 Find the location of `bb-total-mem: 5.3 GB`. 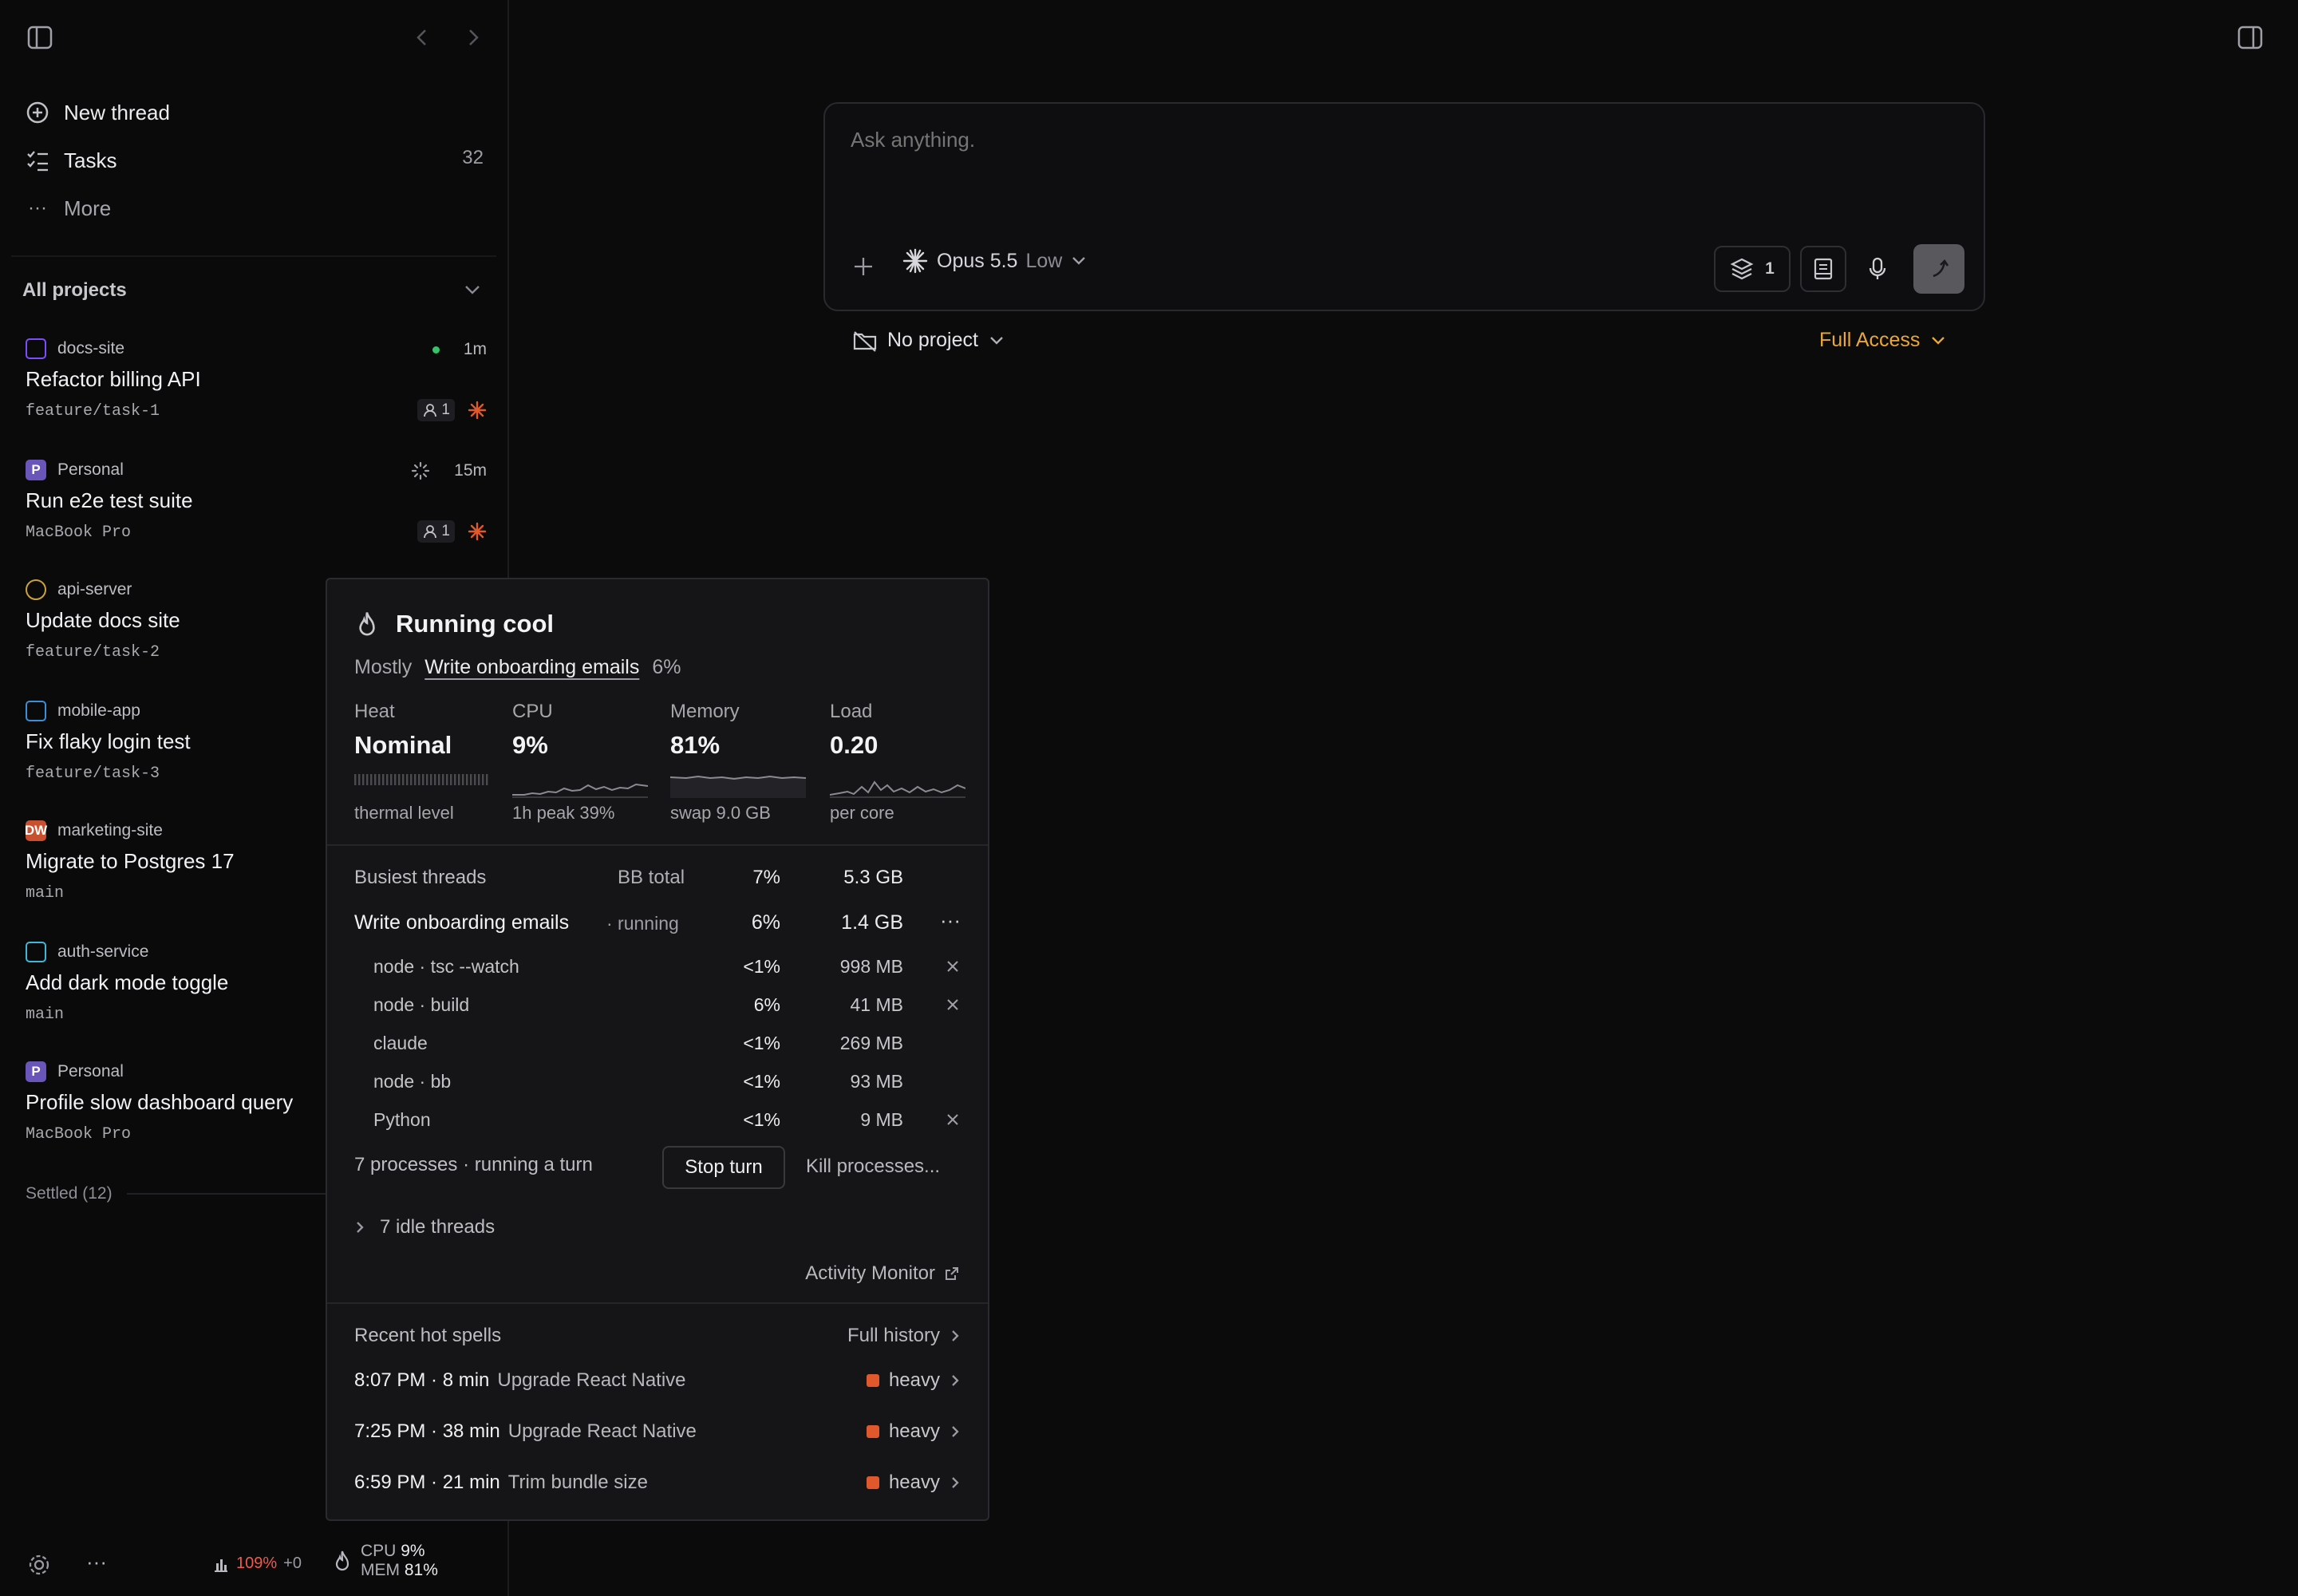

bb-total-mem: 5.3 GB is located at coordinates (873, 878).